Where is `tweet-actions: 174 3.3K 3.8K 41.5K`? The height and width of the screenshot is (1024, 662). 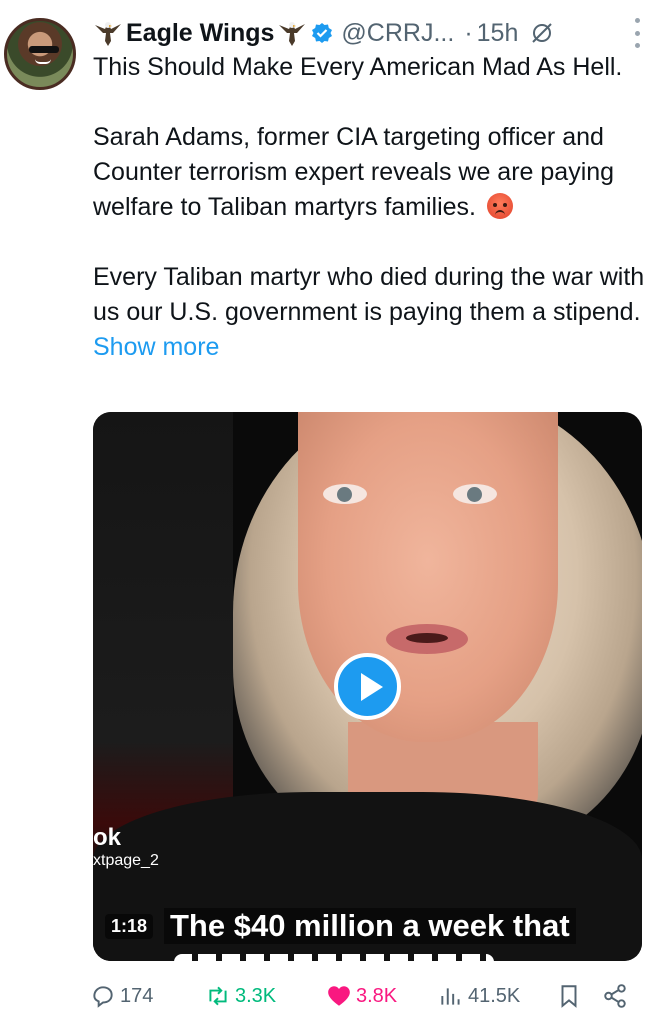 tweet-actions: 174 3.3K 3.8K 41.5K is located at coordinates (365, 996).